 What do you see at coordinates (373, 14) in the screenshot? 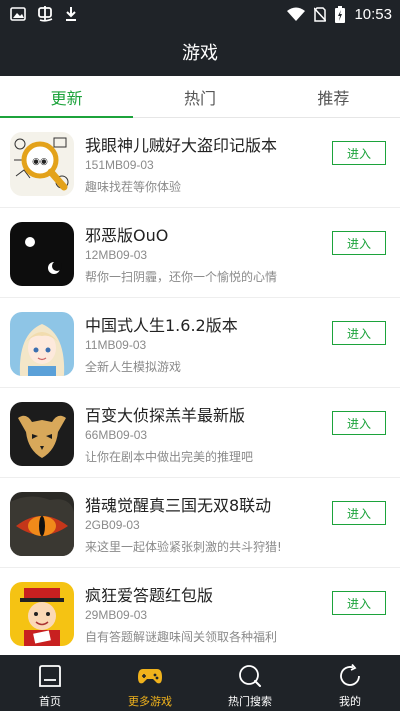
I see `status-time: 10:53` at bounding box center [373, 14].